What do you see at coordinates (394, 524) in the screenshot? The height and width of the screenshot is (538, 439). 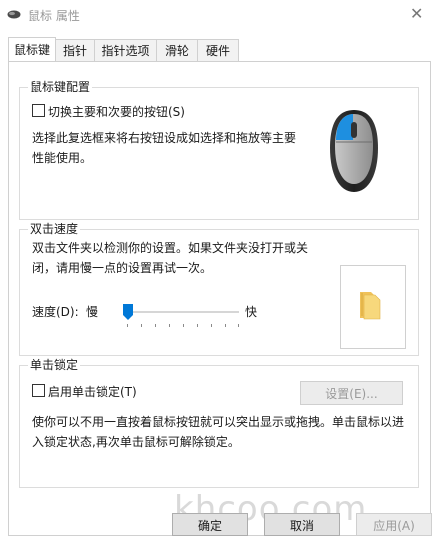 I see `apply-button: 应用(A)` at bounding box center [394, 524].